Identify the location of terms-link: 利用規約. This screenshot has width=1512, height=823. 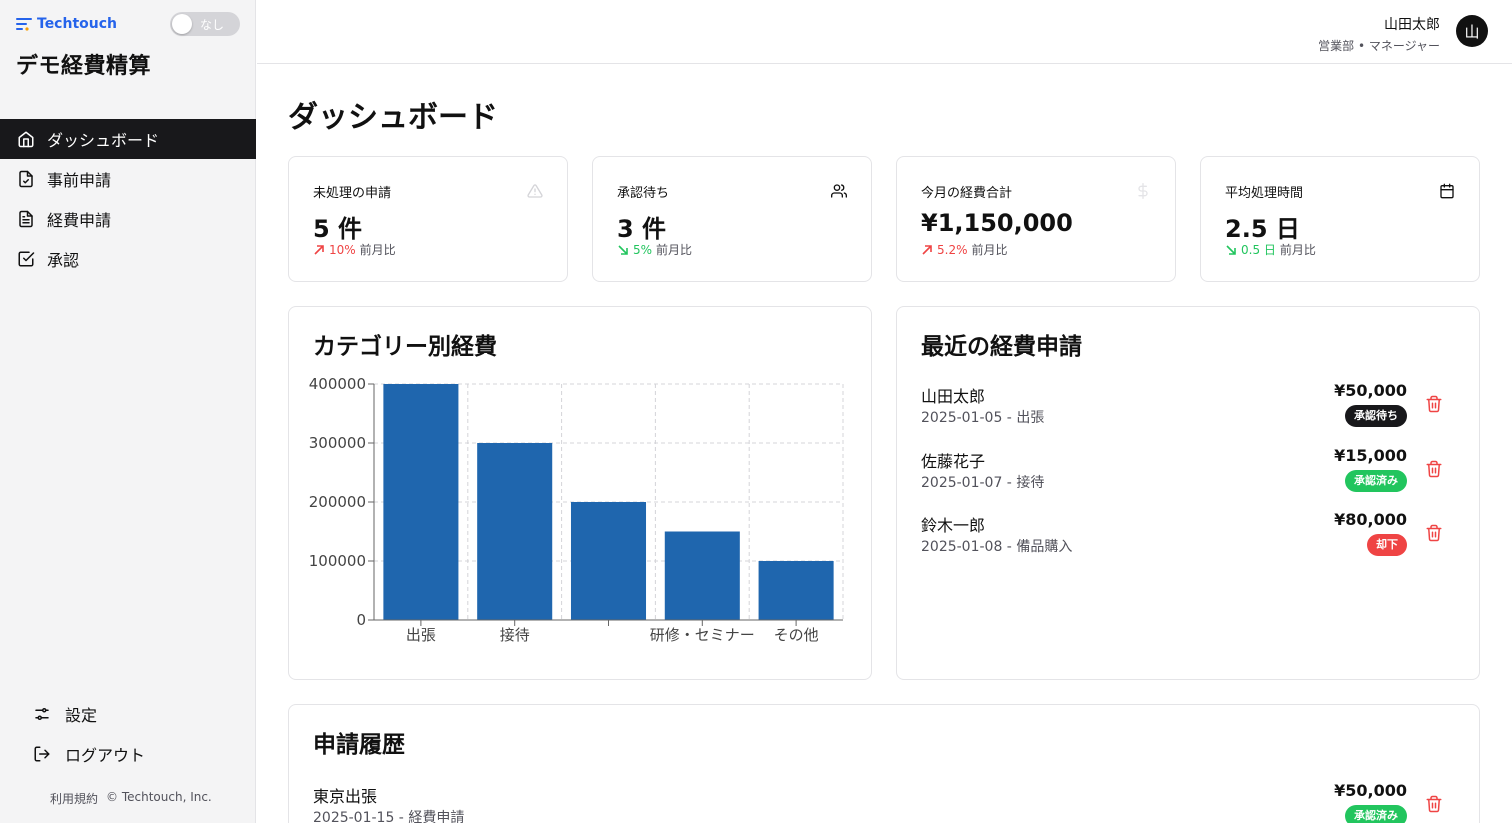
(74, 798).